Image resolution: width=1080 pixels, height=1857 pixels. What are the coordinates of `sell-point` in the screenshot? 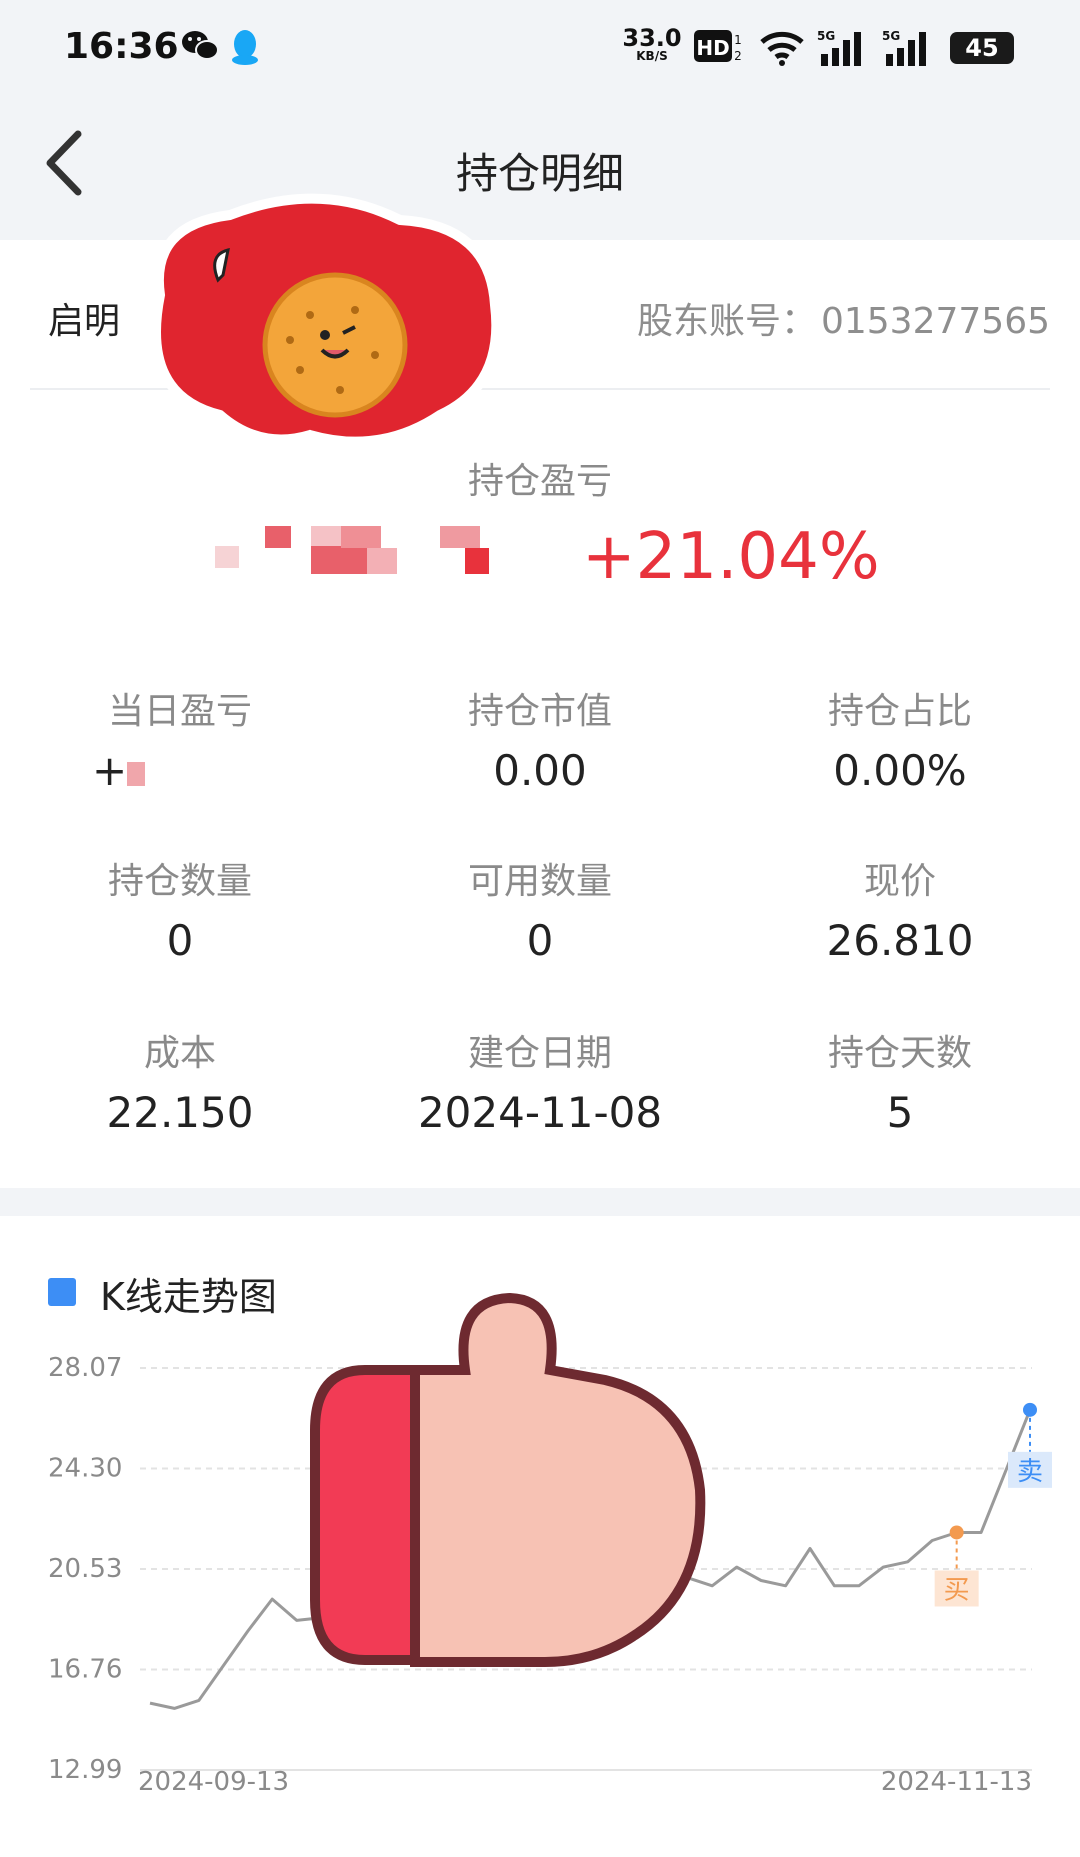 It's located at (1030, 1409).